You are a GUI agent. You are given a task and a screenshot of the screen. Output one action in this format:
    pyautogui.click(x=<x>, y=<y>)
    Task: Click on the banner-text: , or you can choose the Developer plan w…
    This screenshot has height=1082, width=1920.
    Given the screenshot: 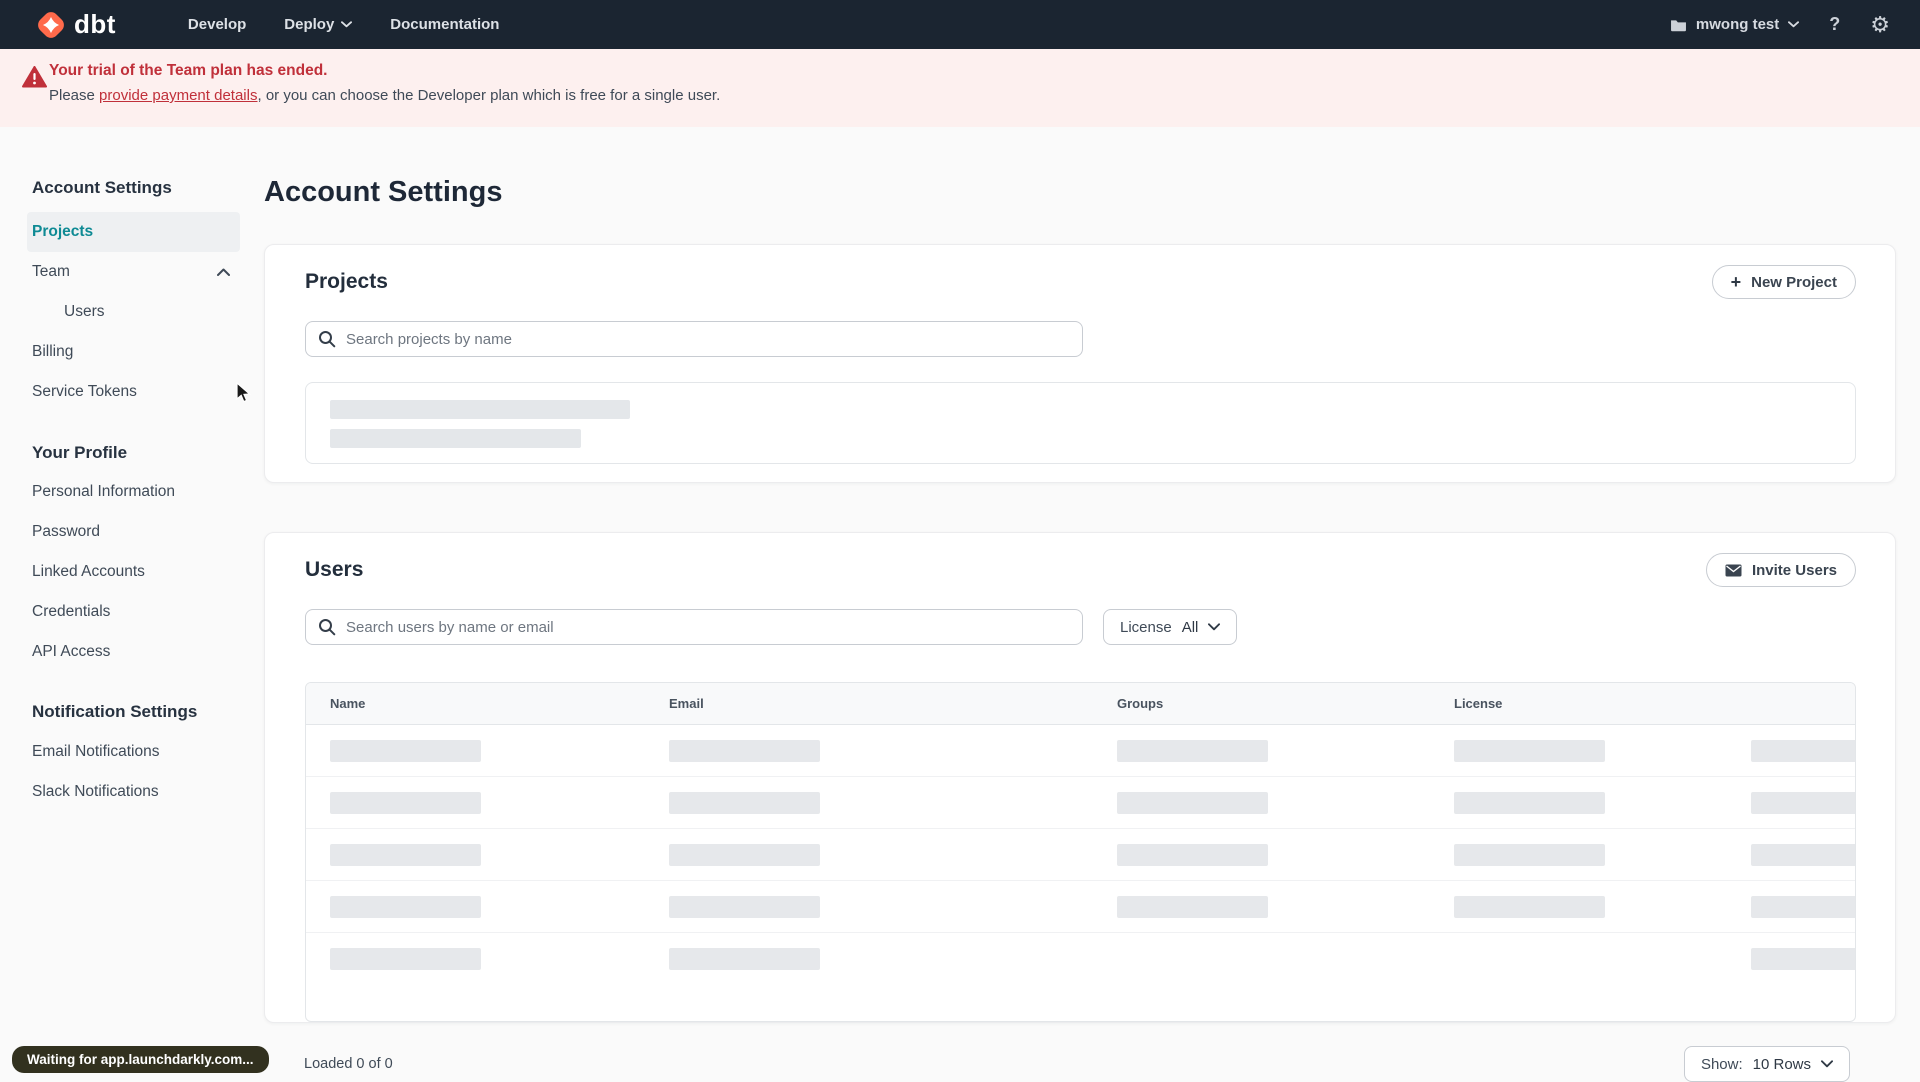 What is the action you would take?
    pyautogui.click(x=489, y=95)
    